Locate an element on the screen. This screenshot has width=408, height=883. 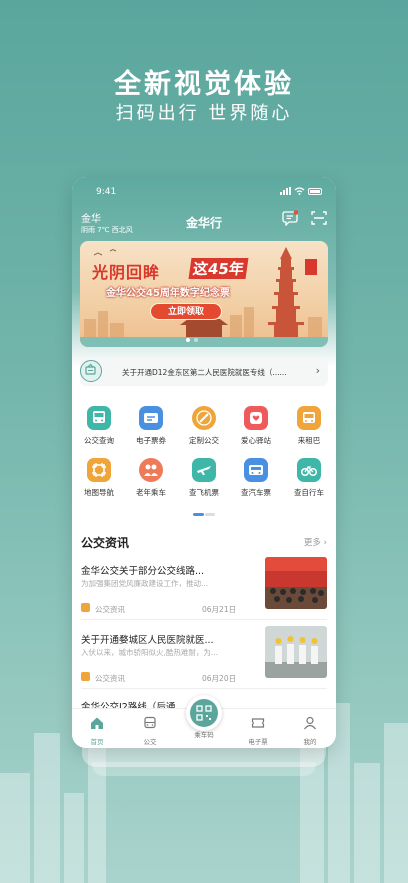
service-label: 电子票券 is located at coordinates (151, 440).